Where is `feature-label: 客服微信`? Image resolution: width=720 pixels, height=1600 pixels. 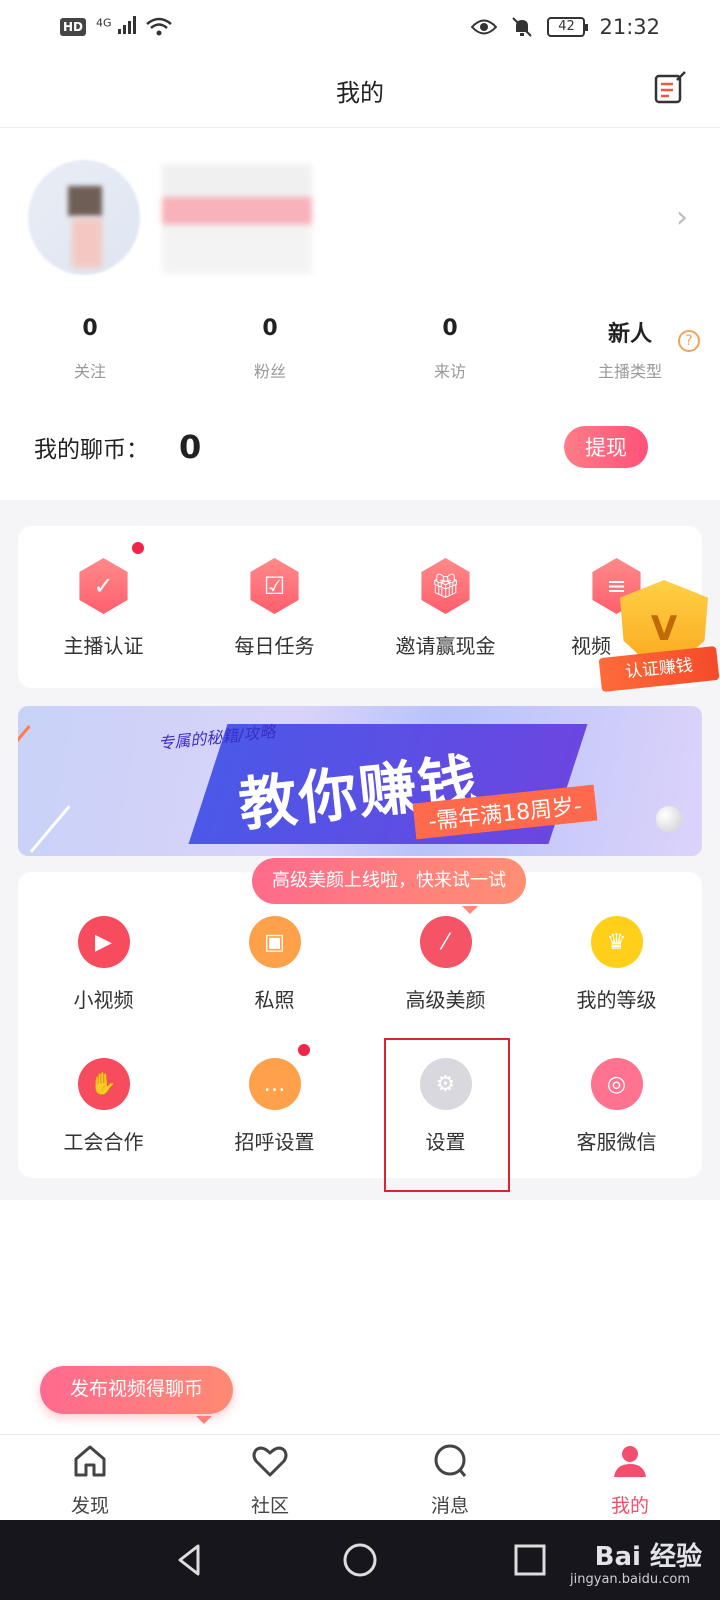 feature-label: 客服微信 is located at coordinates (616, 1142).